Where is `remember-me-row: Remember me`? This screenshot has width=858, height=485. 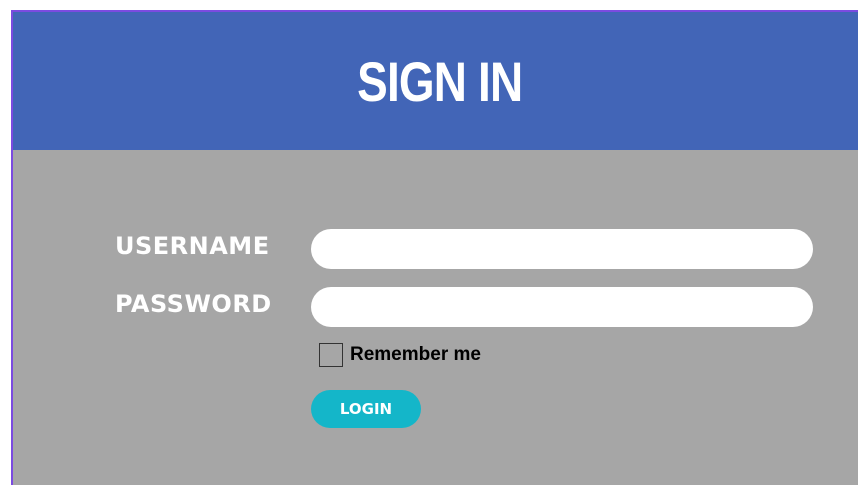 remember-me-row: Remember me is located at coordinates (400, 355).